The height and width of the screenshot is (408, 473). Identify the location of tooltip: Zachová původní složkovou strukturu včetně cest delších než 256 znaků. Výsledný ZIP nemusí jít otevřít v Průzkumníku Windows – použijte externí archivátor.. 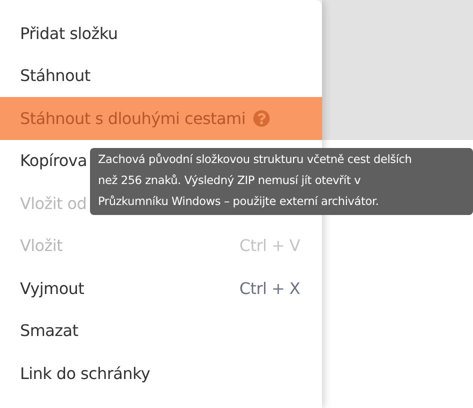
(281, 181).